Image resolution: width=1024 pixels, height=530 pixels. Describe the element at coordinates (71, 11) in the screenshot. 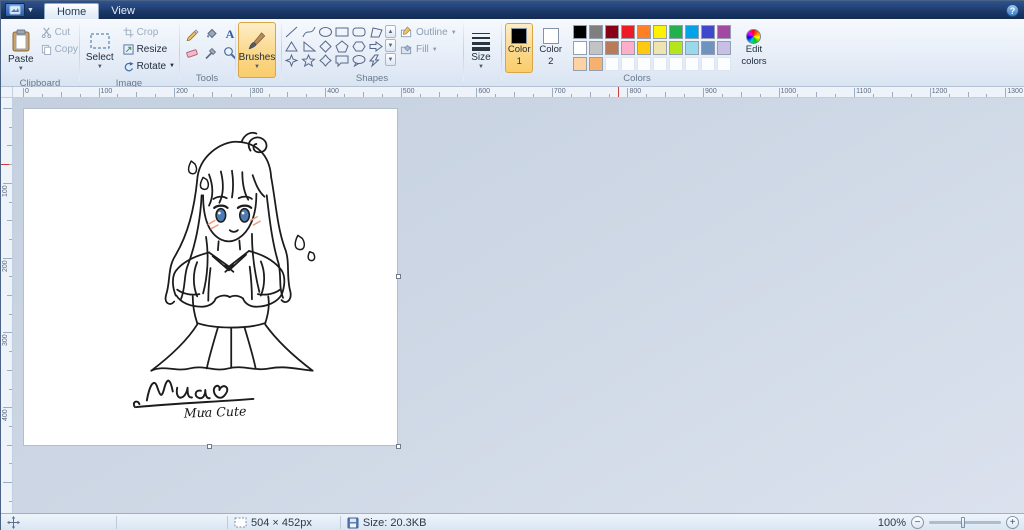

I see `tab-home: Home` at that location.